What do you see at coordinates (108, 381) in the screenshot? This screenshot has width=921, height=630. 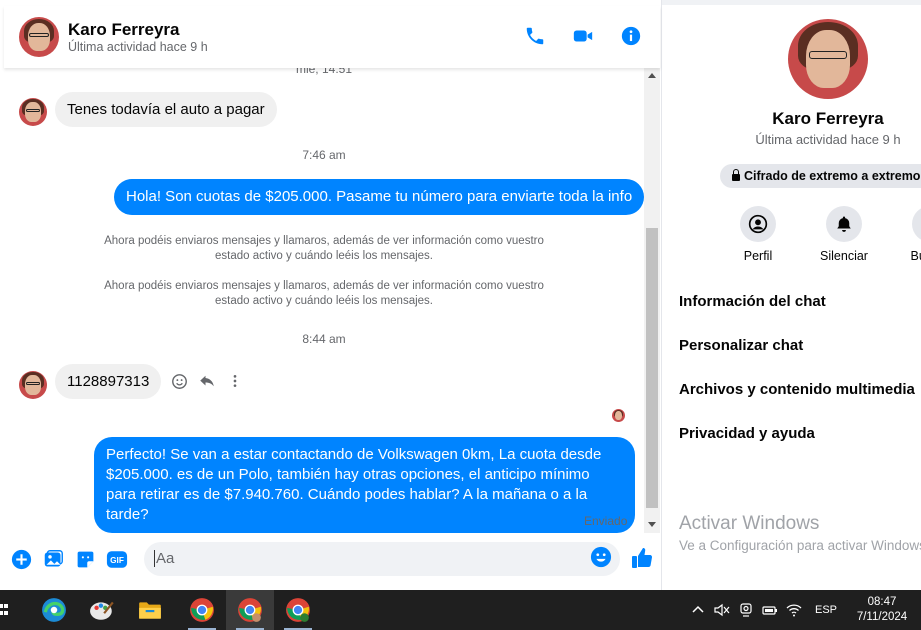 I see `incoming-message: 1128897313` at bounding box center [108, 381].